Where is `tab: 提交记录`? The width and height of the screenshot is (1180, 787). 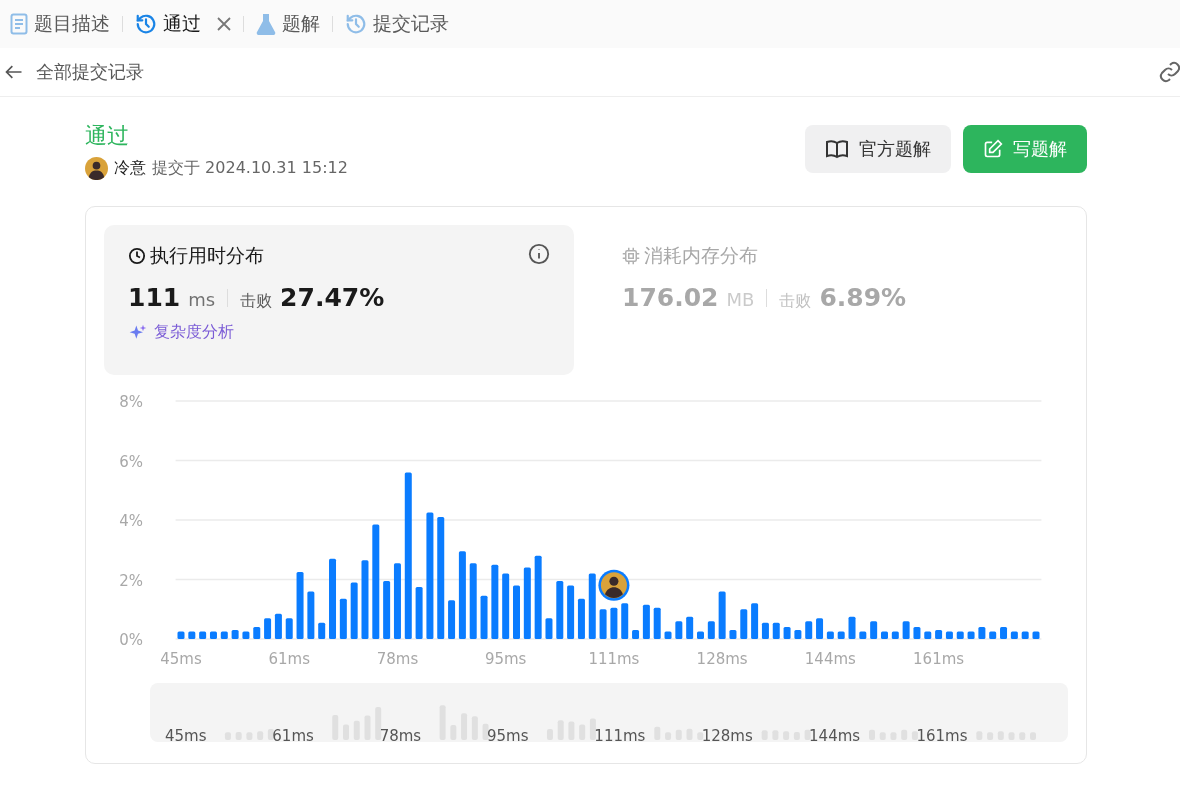 tab: 提交记录 is located at coordinates (397, 24).